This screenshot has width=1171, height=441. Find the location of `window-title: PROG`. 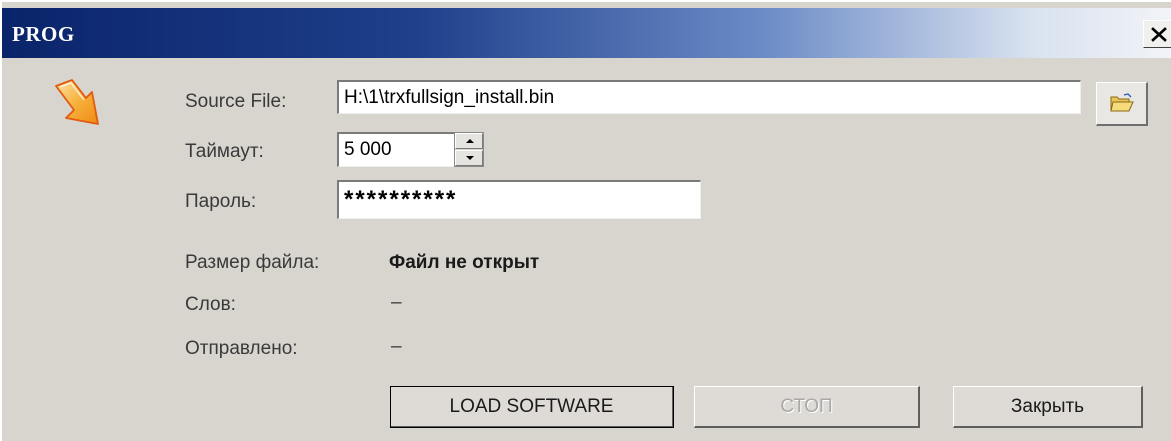

window-title: PROG is located at coordinates (43, 34).